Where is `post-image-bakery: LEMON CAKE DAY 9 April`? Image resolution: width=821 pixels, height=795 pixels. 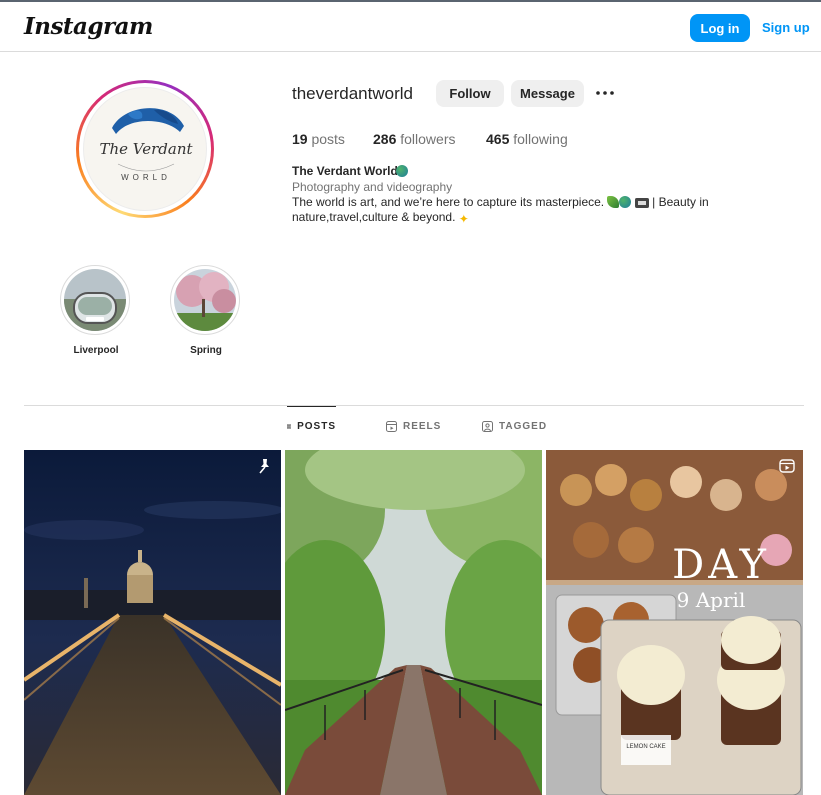
post-image-bakery: LEMON CAKE DAY 9 April is located at coordinates (674, 622).